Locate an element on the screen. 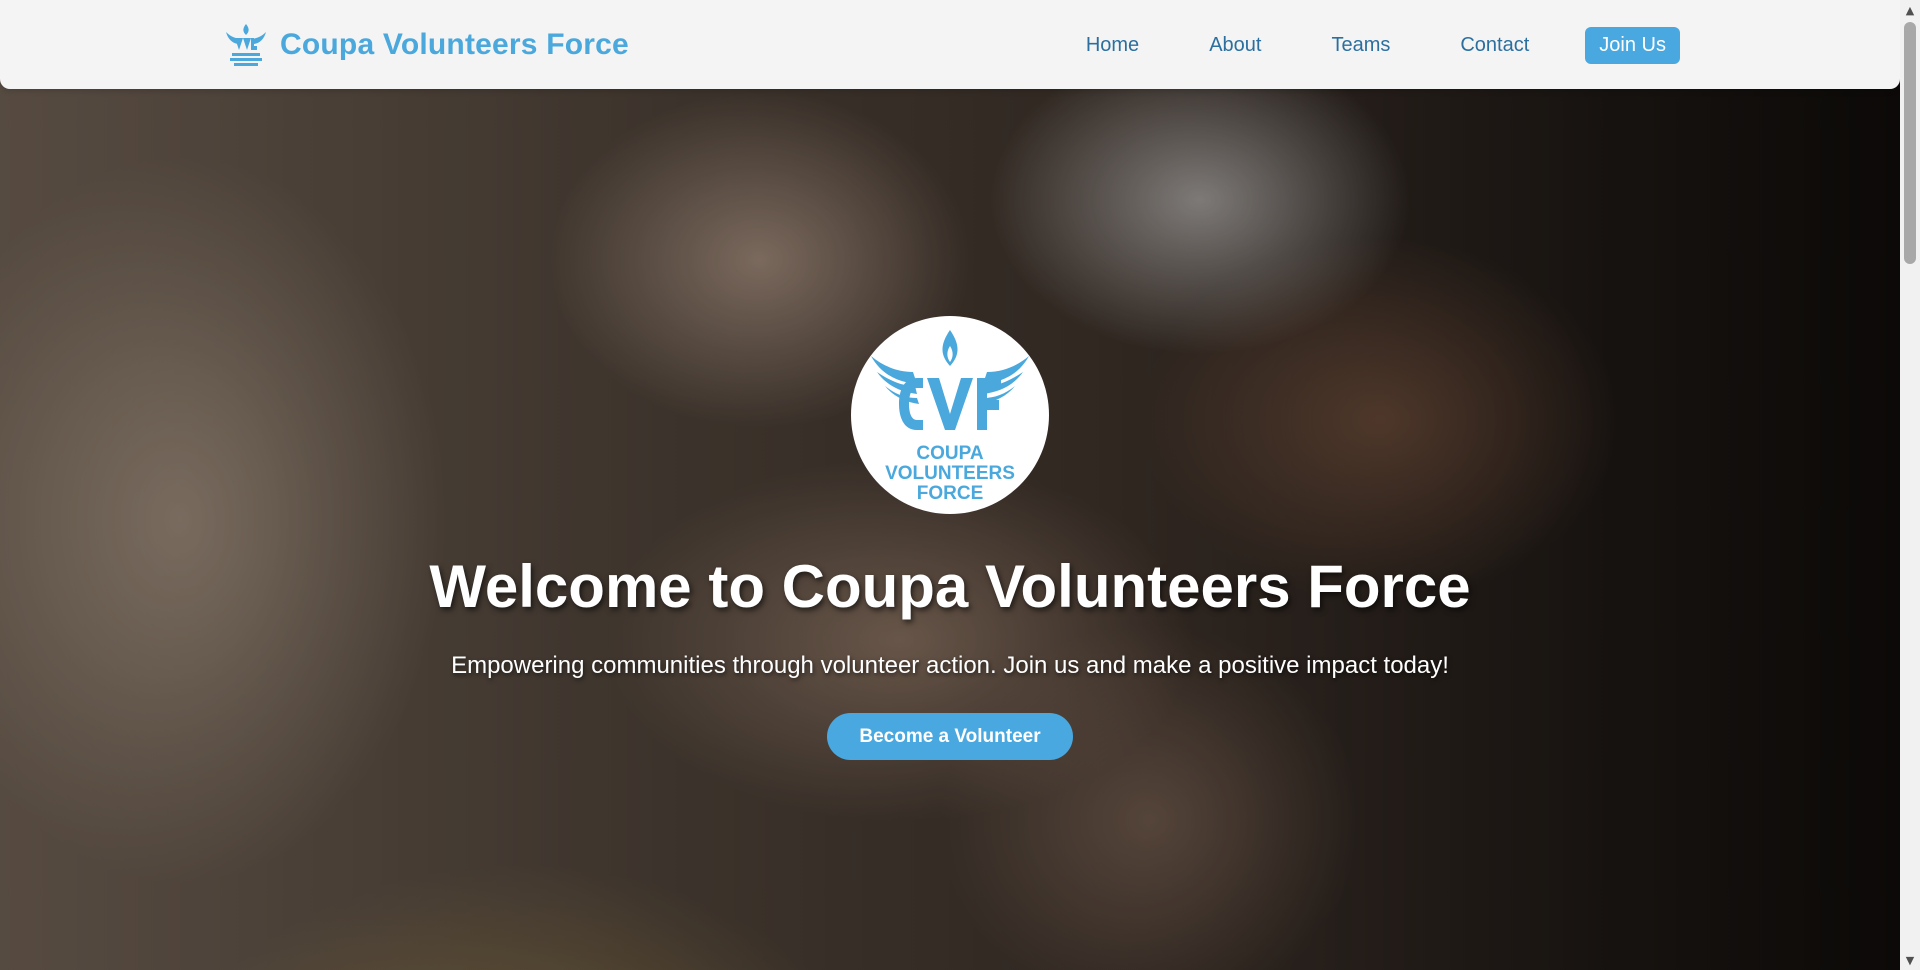 This screenshot has height=970, width=1920. nav-about-link: About is located at coordinates (1235, 45).